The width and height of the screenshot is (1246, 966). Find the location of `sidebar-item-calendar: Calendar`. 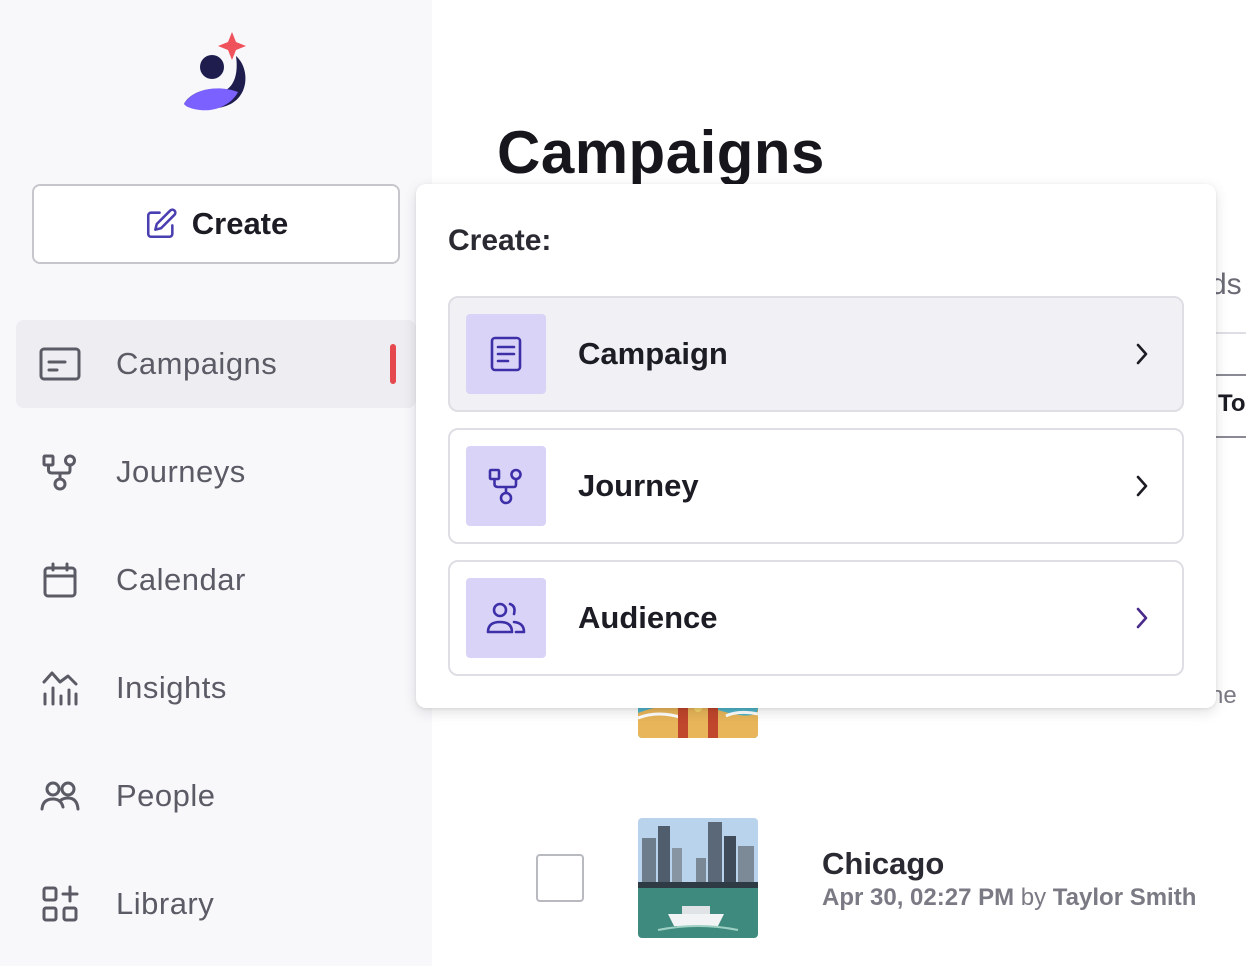

sidebar-item-calendar: Calendar is located at coordinates (216, 580).